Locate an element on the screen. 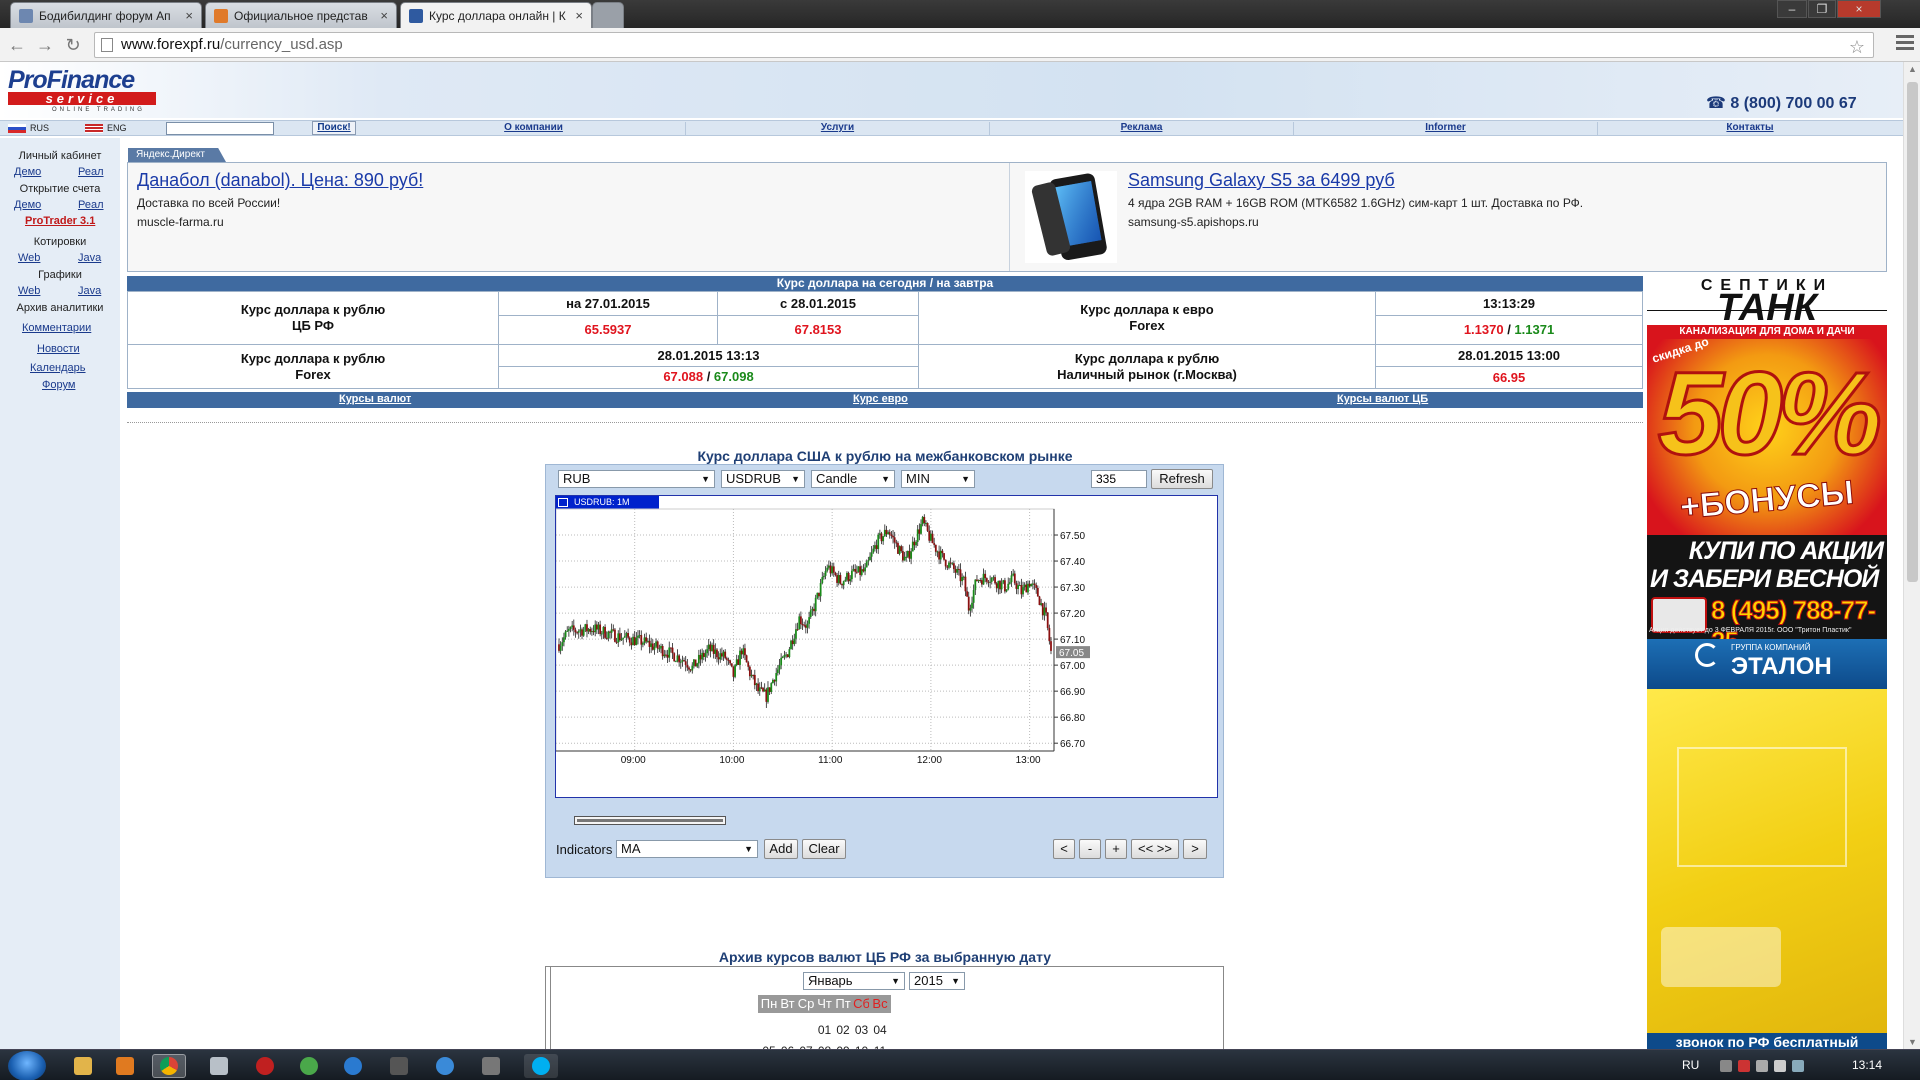 The height and width of the screenshot is (1080, 1920). chart-scrollbar-thumb is located at coordinates (650, 820).